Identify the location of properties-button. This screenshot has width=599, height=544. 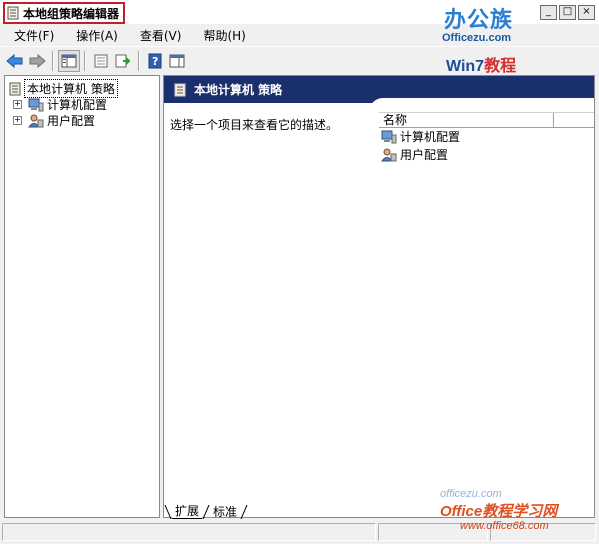
(101, 61).